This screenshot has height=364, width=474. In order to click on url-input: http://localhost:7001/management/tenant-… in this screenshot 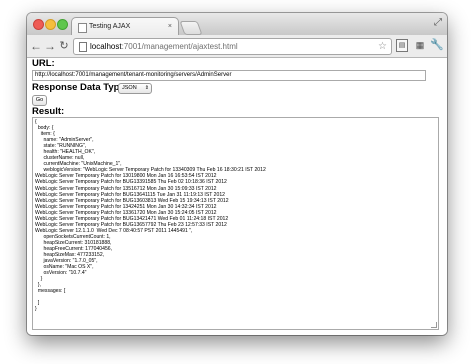, I will do `click(229, 75)`.